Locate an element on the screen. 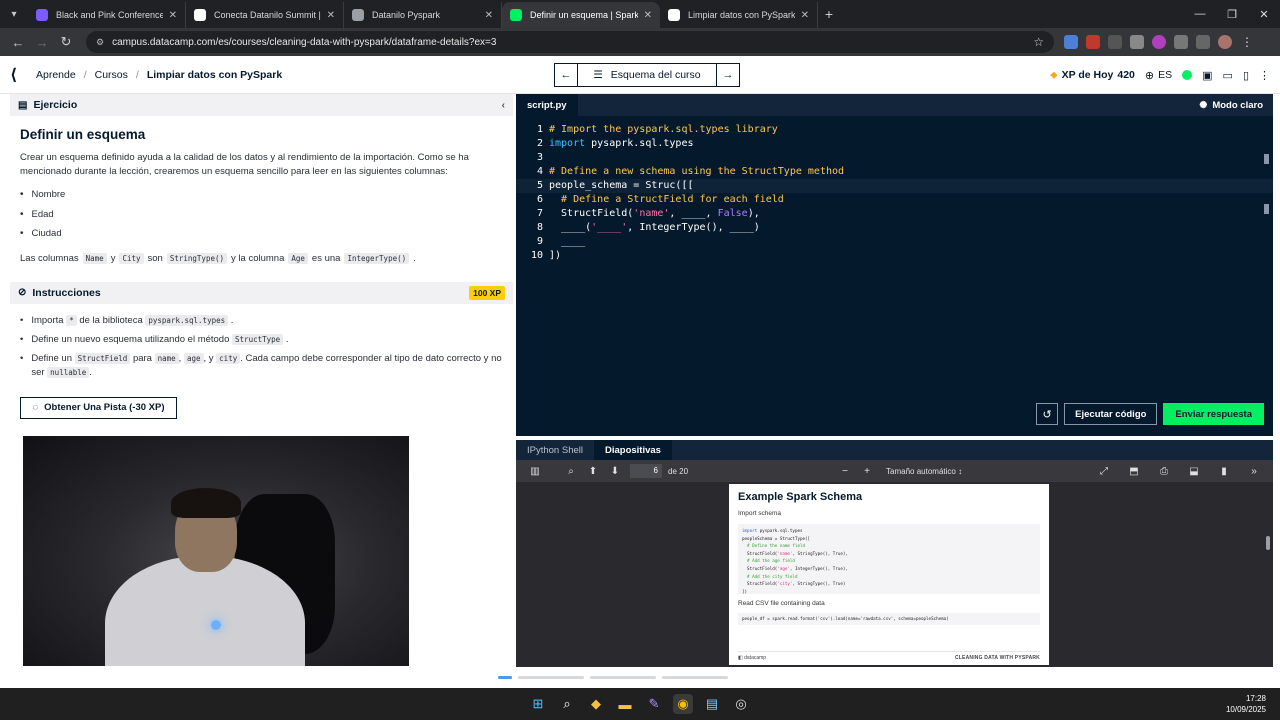  windows-start-icon: ⊞ is located at coordinates (538, 704).